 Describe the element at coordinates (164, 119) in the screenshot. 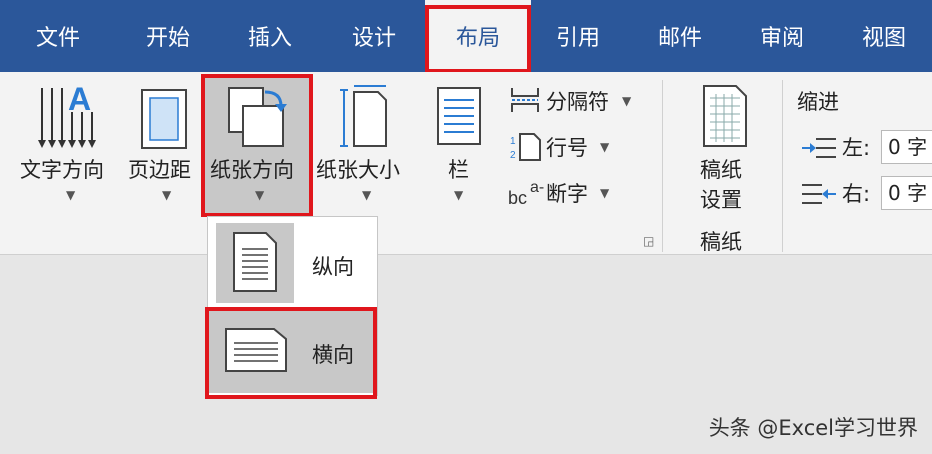

I see `margins-icon` at that location.